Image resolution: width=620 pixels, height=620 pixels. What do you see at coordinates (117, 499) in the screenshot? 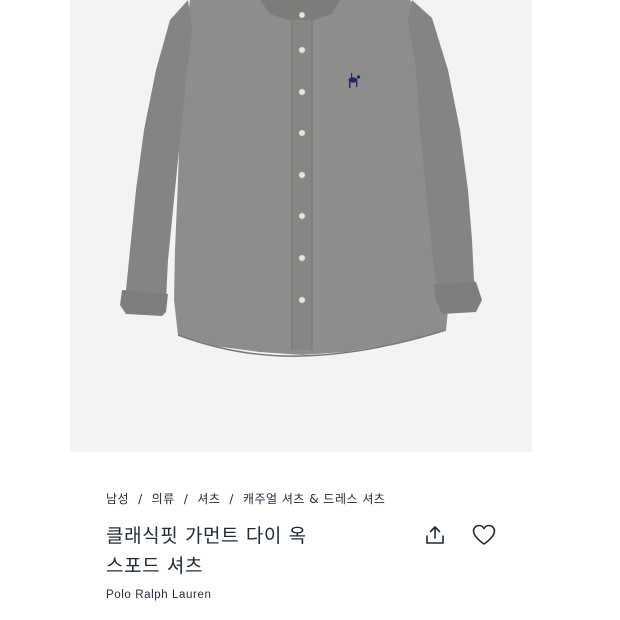
I see `breadcrumb-item-men: 남성` at bounding box center [117, 499].